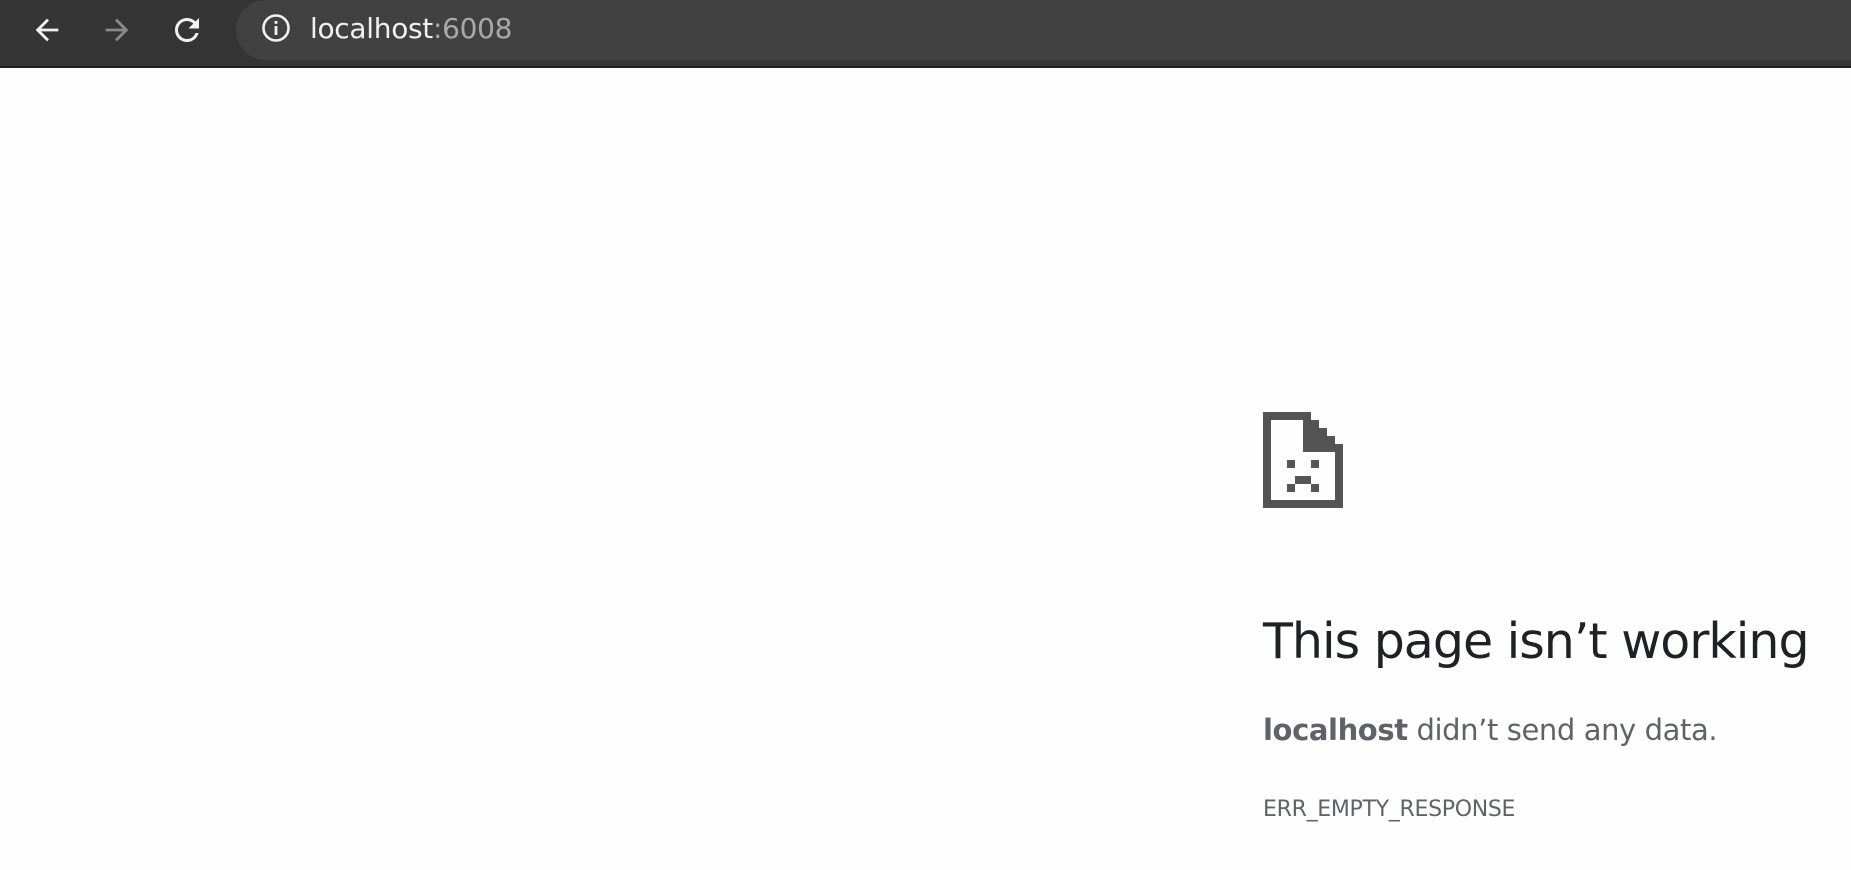  Describe the element at coordinates (1303, 460) in the screenshot. I see `sad-document-icon` at that location.